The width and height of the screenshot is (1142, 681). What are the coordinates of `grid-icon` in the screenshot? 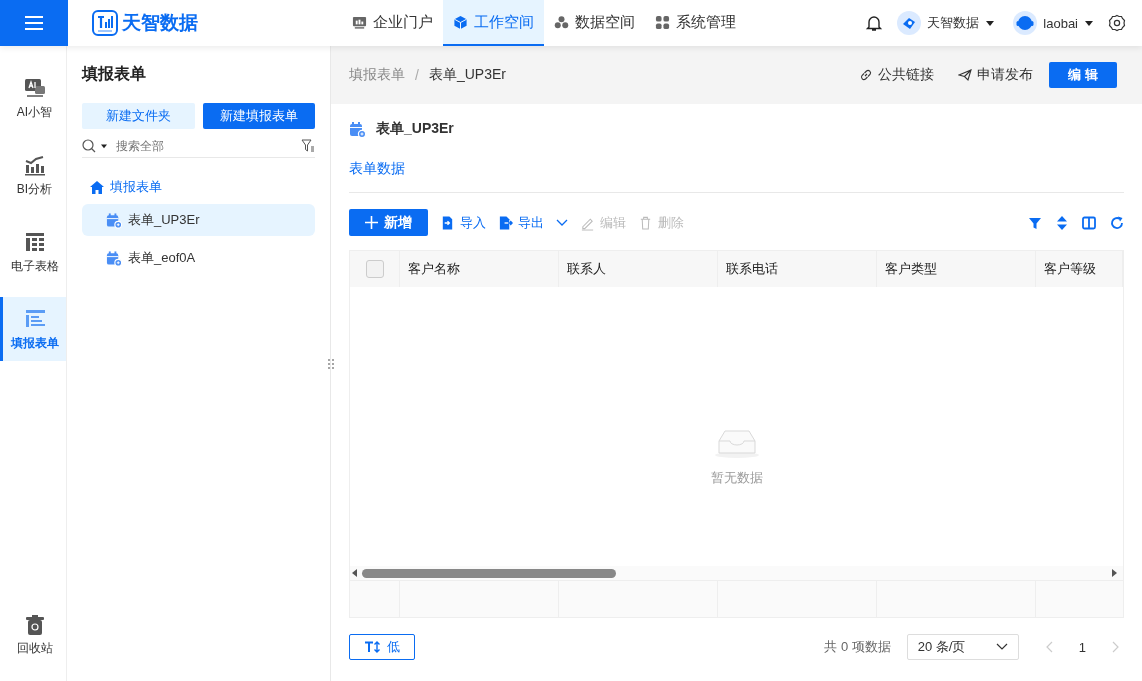 It's located at (662, 22).